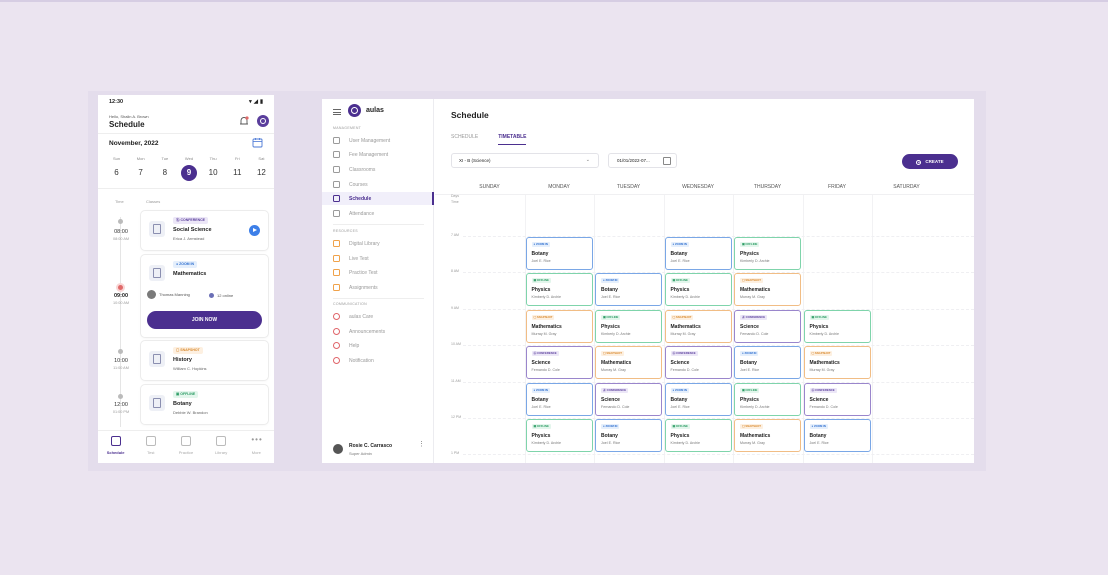 Image resolution: width=1108 pixels, height=575 pixels. What do you see at coordinates (257, 439) in the screenshot?
I see `more-icon: •••` at bounding box center [257, 439].